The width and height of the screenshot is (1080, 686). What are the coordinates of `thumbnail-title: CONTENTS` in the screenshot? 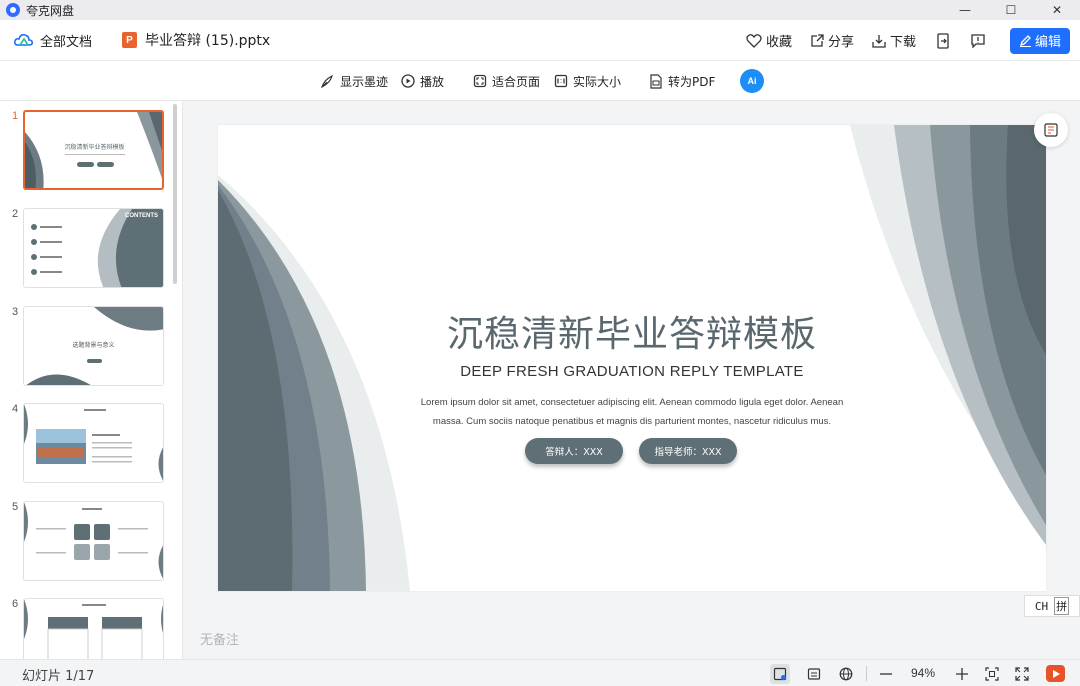 It's located at (141, 216).